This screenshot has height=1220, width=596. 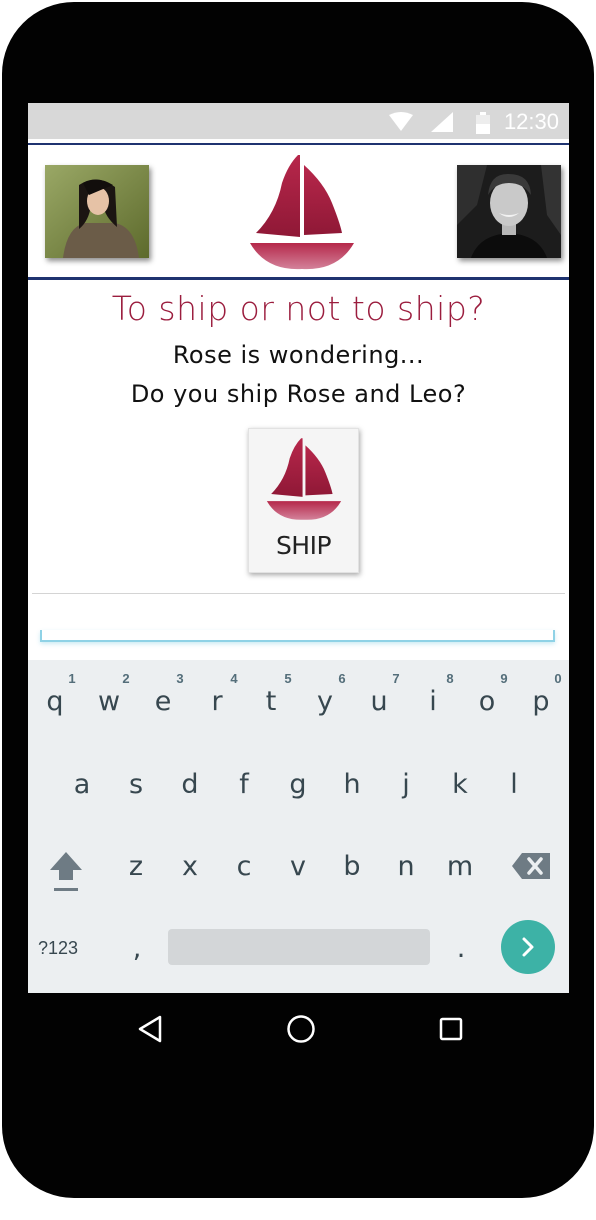 I want to click on key-hint: 2, so click(x=126, y=678).